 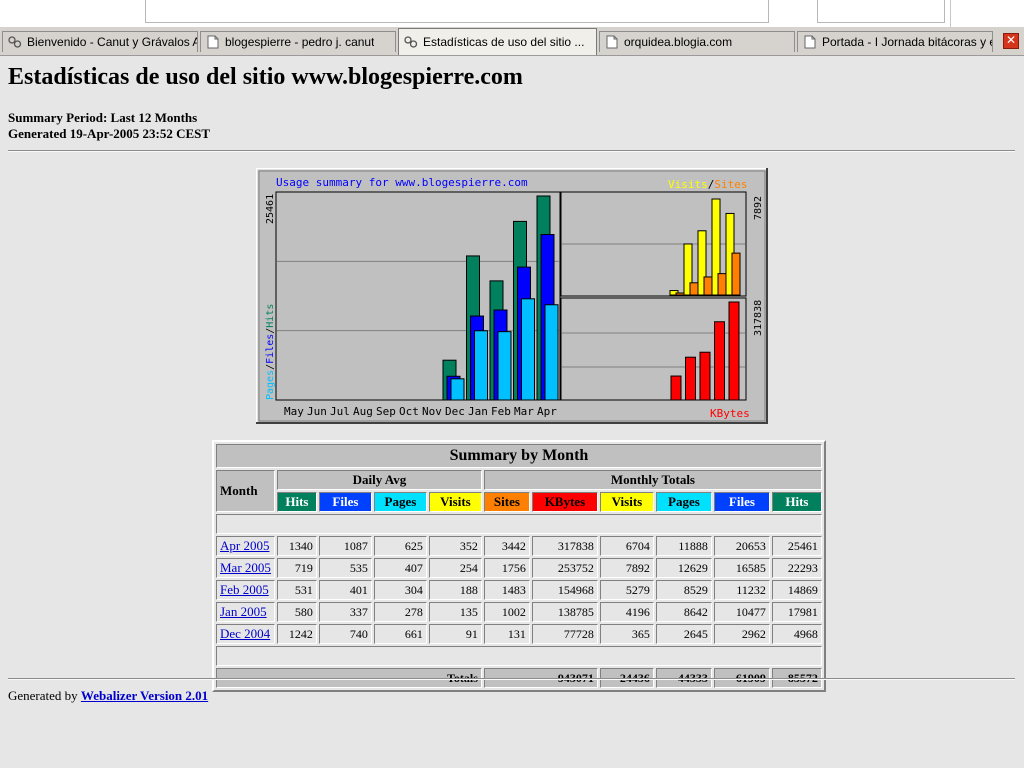 I want to click on daily-pages-cell: 661, so click(x=400, y=634).